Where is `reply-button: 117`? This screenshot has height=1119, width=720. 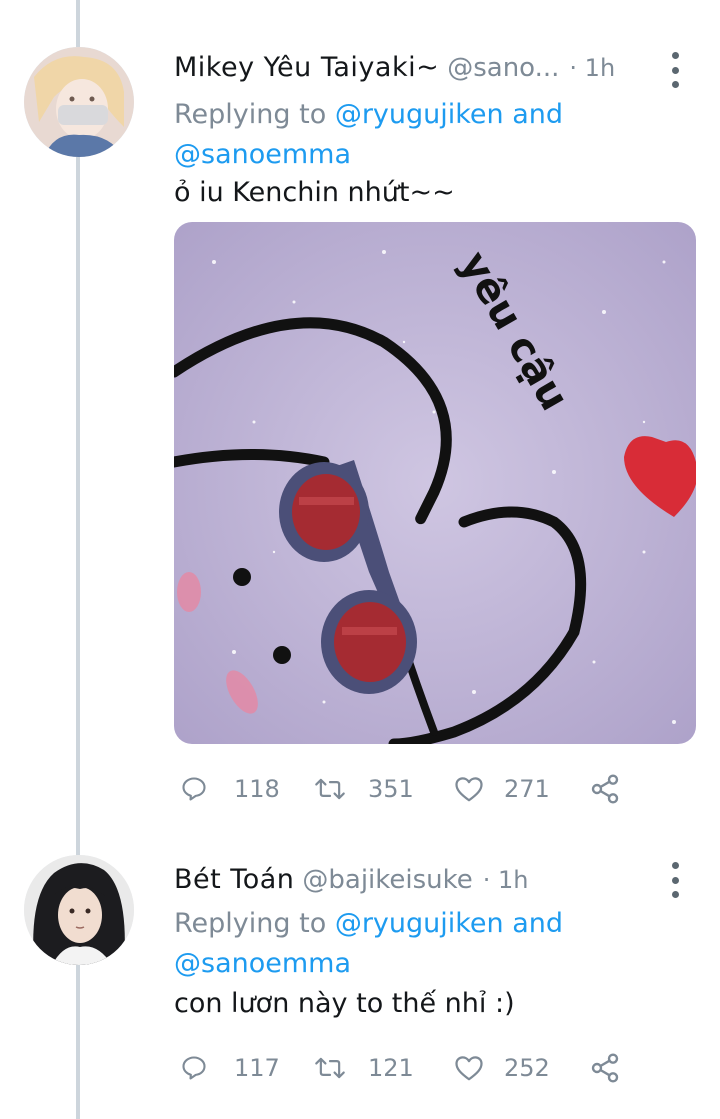
reply-button: 117 is located at coordinates (230, 1068).